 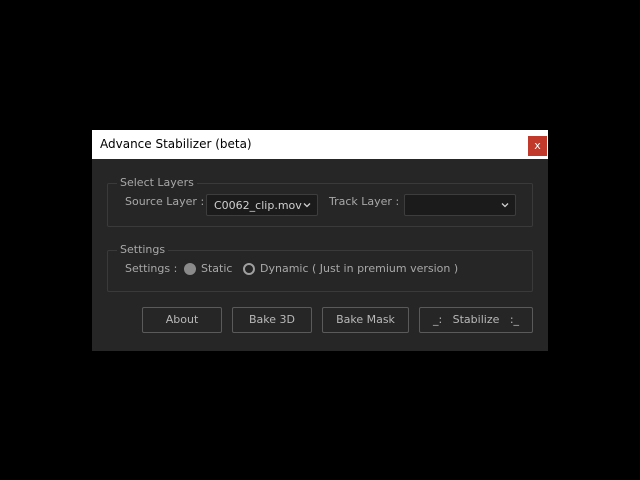 I want to click on settings-title: Settings, so click(x=143, y=249).